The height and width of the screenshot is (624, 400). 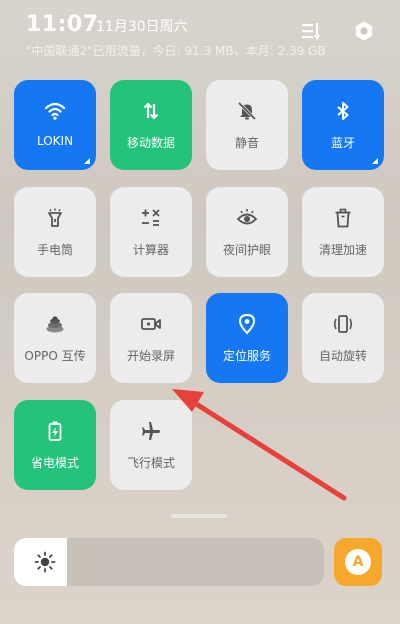 What do you see at coordinates (246, 143) in the screenshot?
I see `tile-label: 静音` at bounding box center [246, 143].